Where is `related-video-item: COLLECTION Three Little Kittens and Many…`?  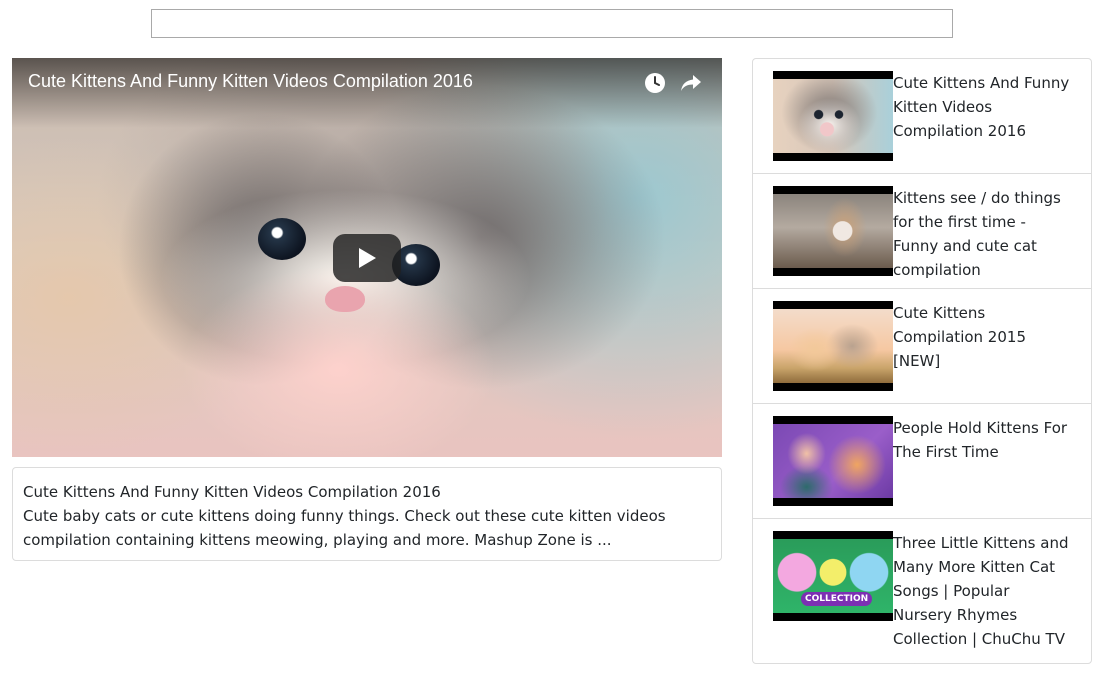
related-video-item: COLLECTION Three Little Kittens and Many… is located at coordinates (922, 591).